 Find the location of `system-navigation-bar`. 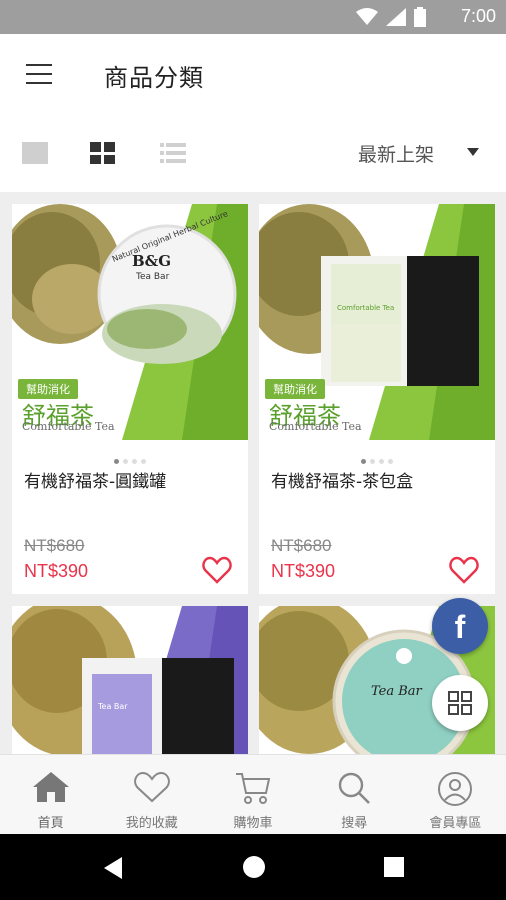

system-navigation-bar is located at coordinates (253, 867).